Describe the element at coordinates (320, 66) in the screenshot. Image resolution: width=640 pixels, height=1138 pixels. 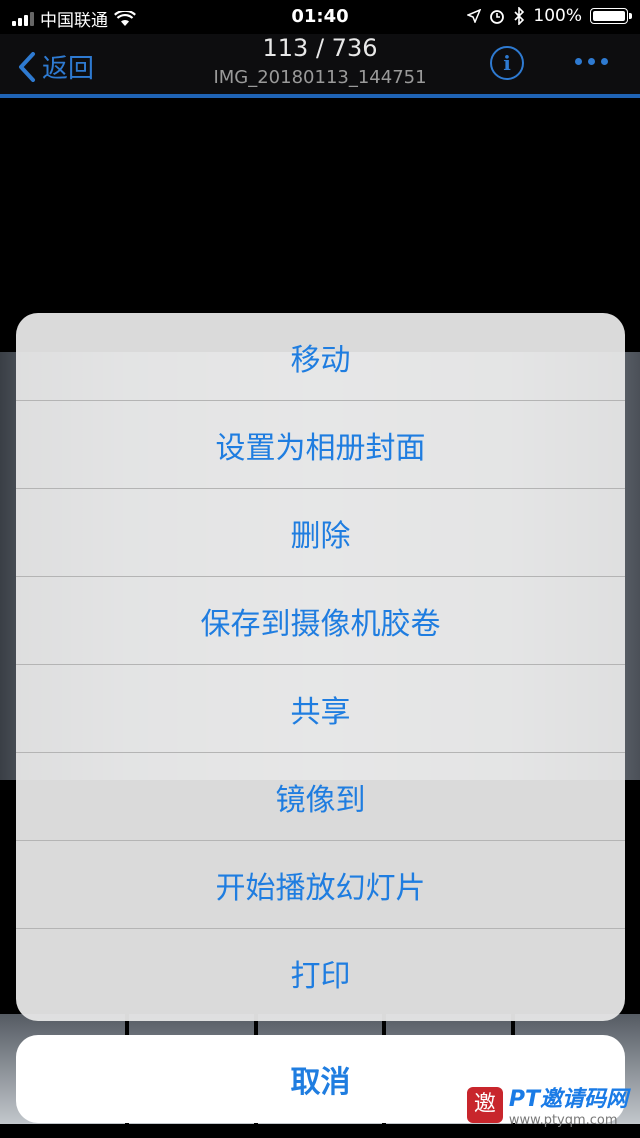
I see `navigation-bar: 返回 113 / 736 IMG_20180113_144751 i` at that location.